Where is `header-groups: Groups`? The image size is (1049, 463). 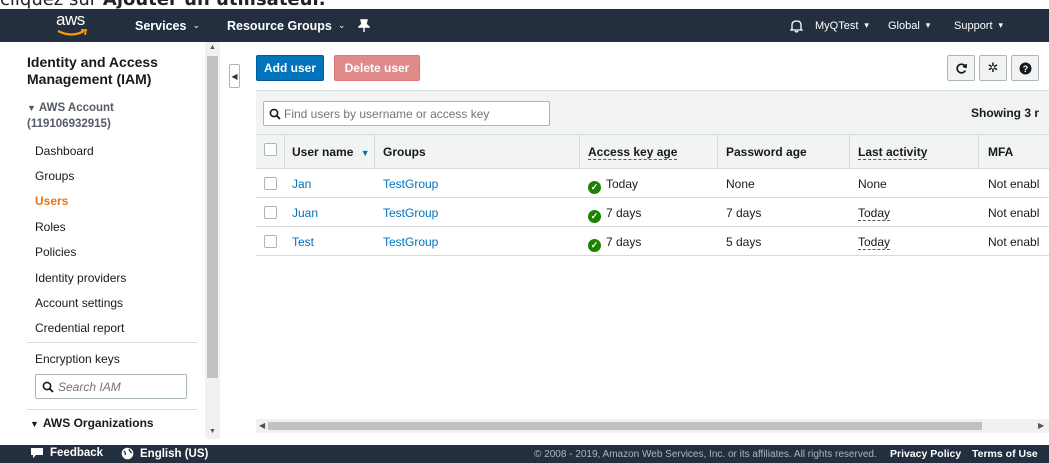 header-groups: Groups is located at coordinates (404, 152).